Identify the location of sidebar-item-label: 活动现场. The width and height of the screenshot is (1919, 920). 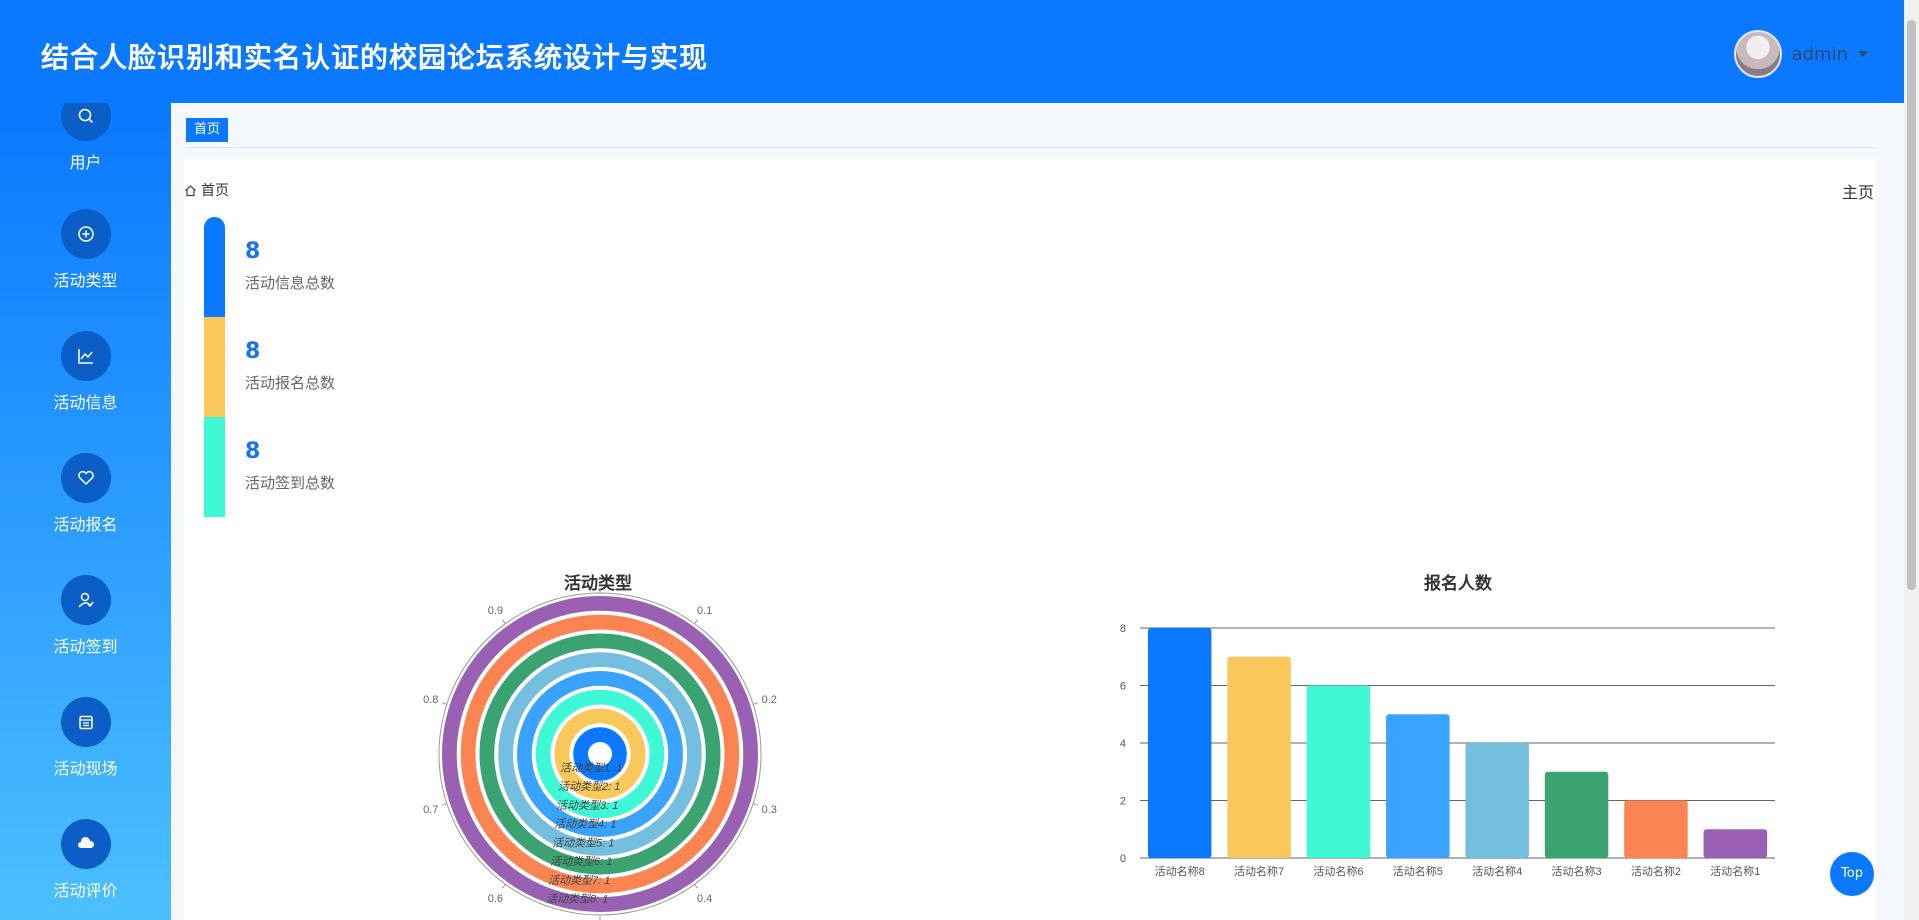
(85, 768).